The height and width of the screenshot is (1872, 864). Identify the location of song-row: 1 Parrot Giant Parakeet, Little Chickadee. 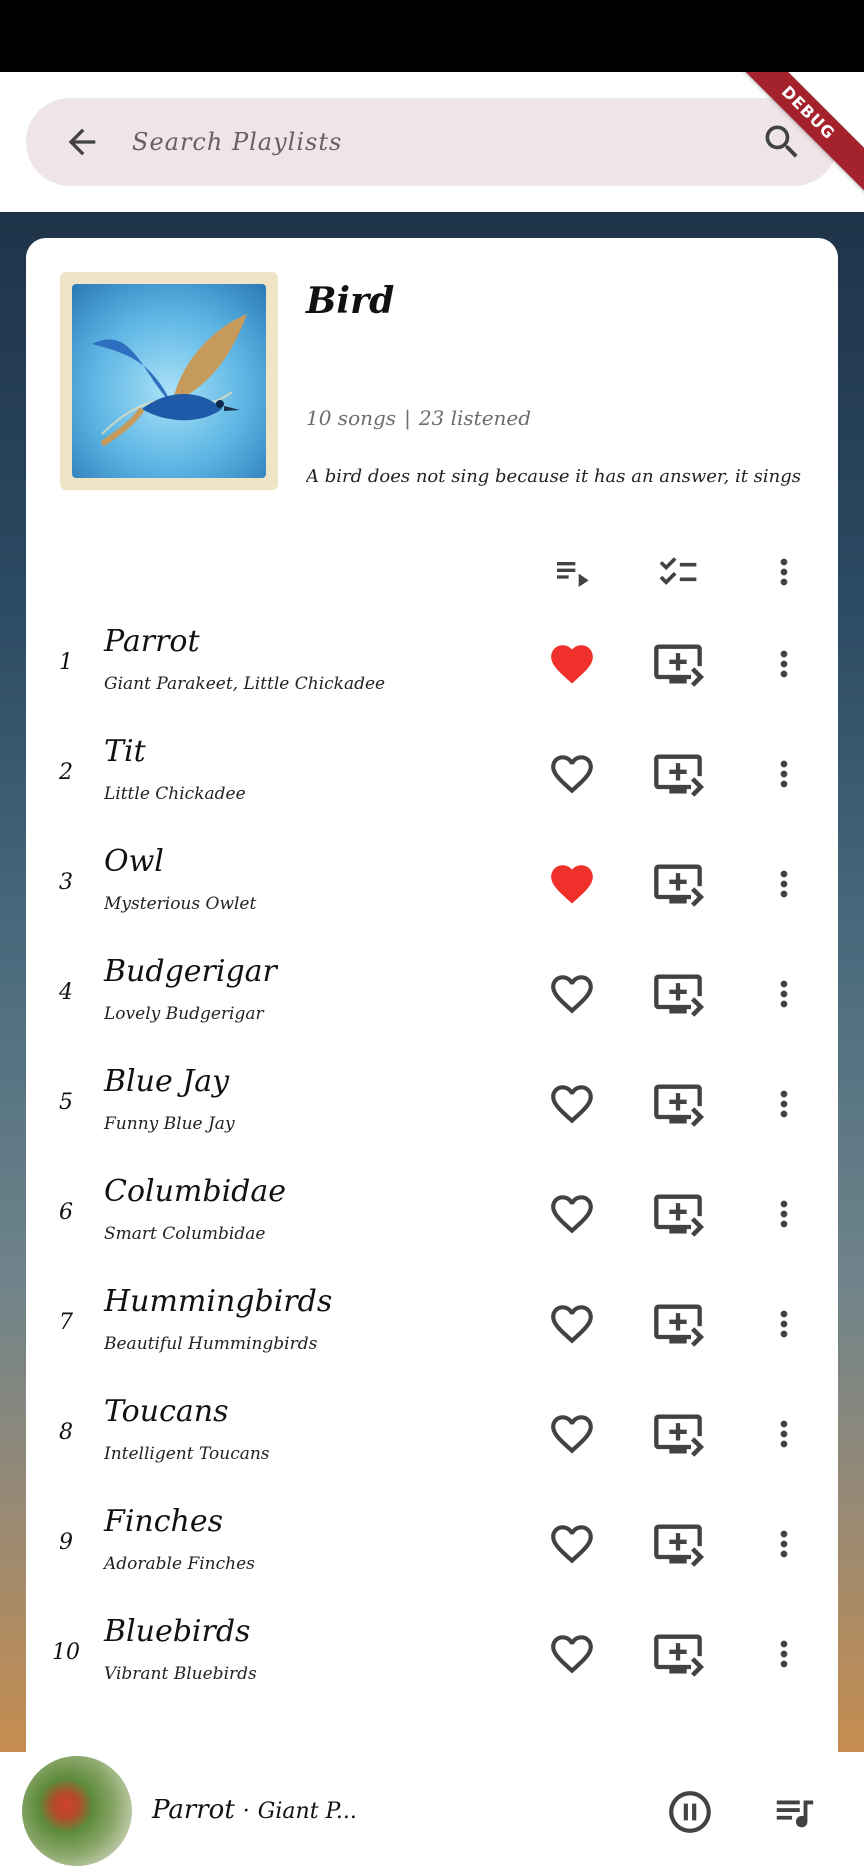
(432, 663).